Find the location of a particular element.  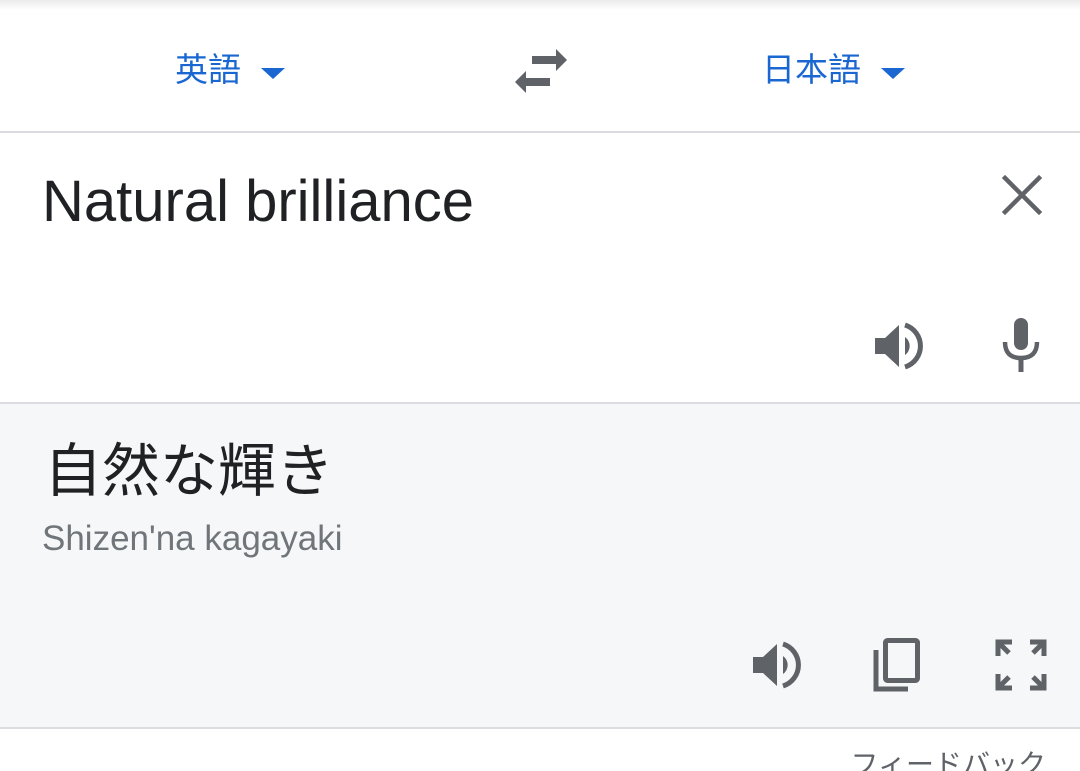

close-icon is located at coordinates (1022, 195).